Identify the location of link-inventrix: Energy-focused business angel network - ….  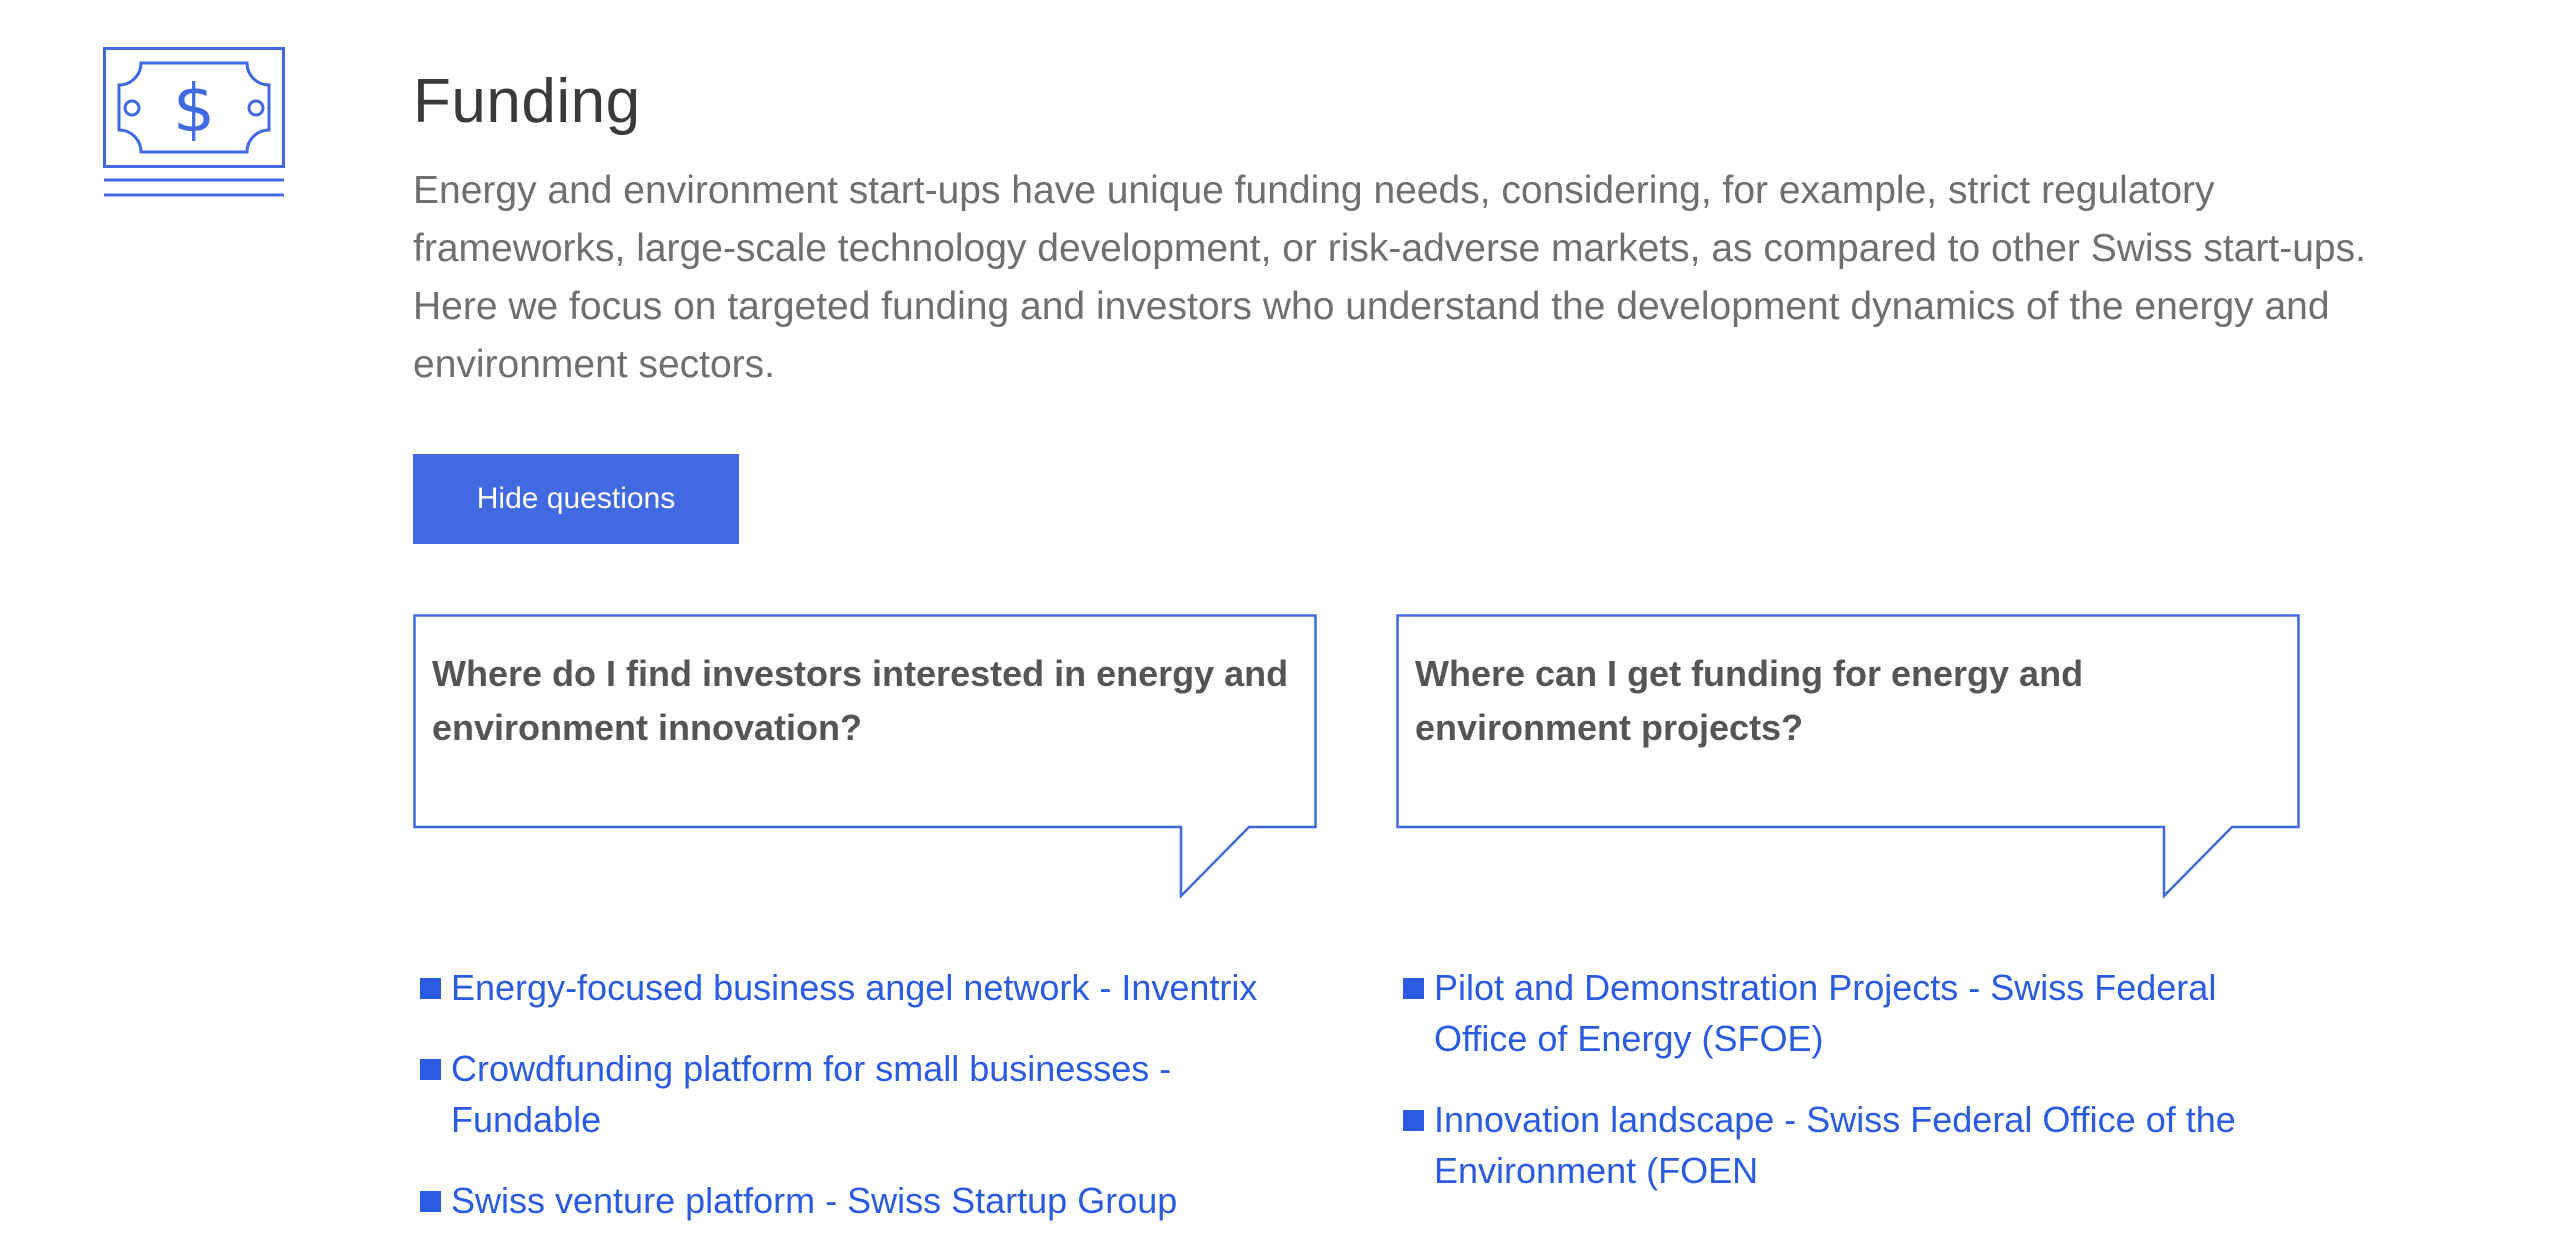
(854, 987).